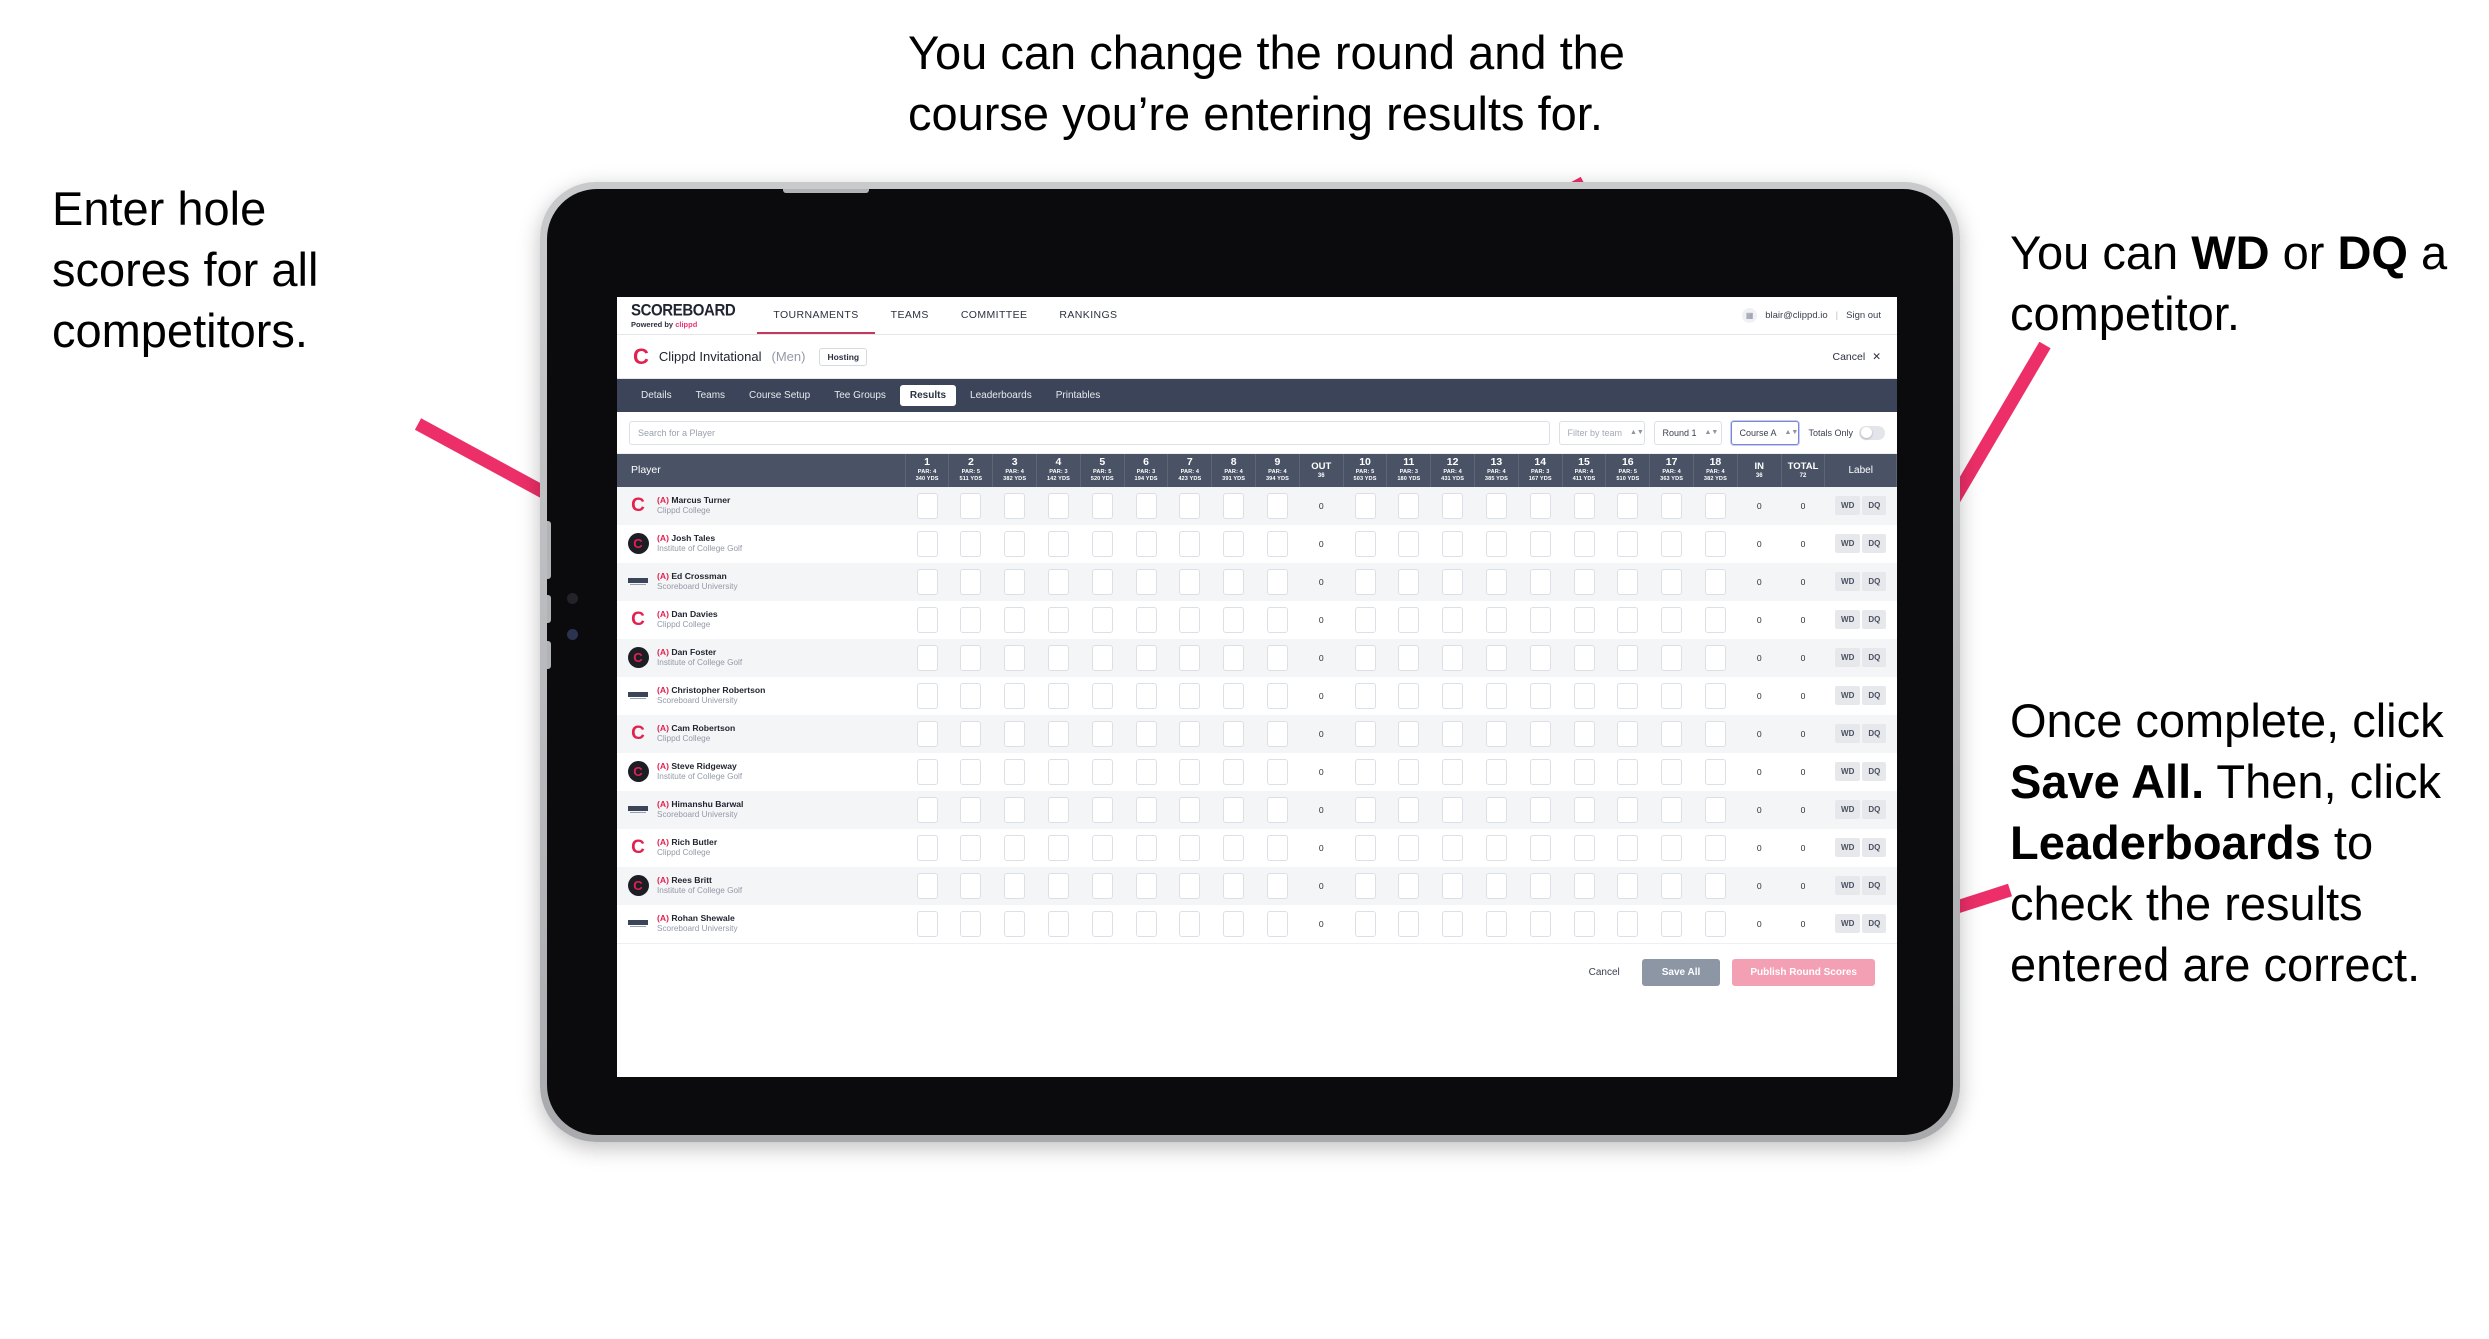  I want to click on nav-committee: COMMITTEE, so click(994, 315).